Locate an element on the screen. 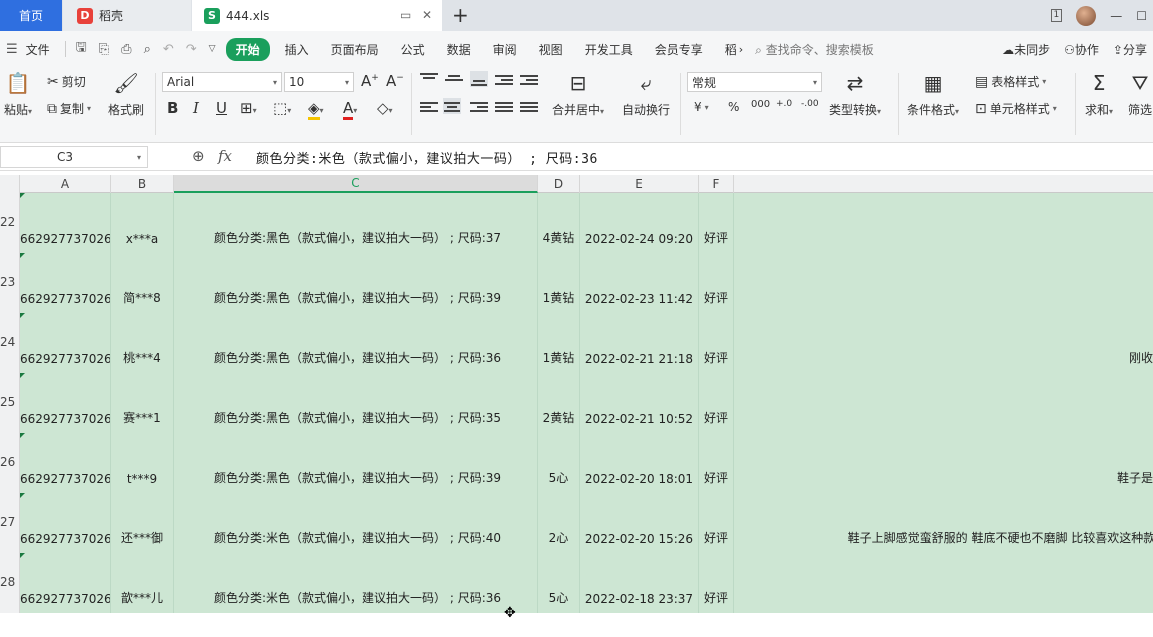 This screenshot has height=637, width=1153. cell-b: 桃***4 is located at coordinates (142, 343).